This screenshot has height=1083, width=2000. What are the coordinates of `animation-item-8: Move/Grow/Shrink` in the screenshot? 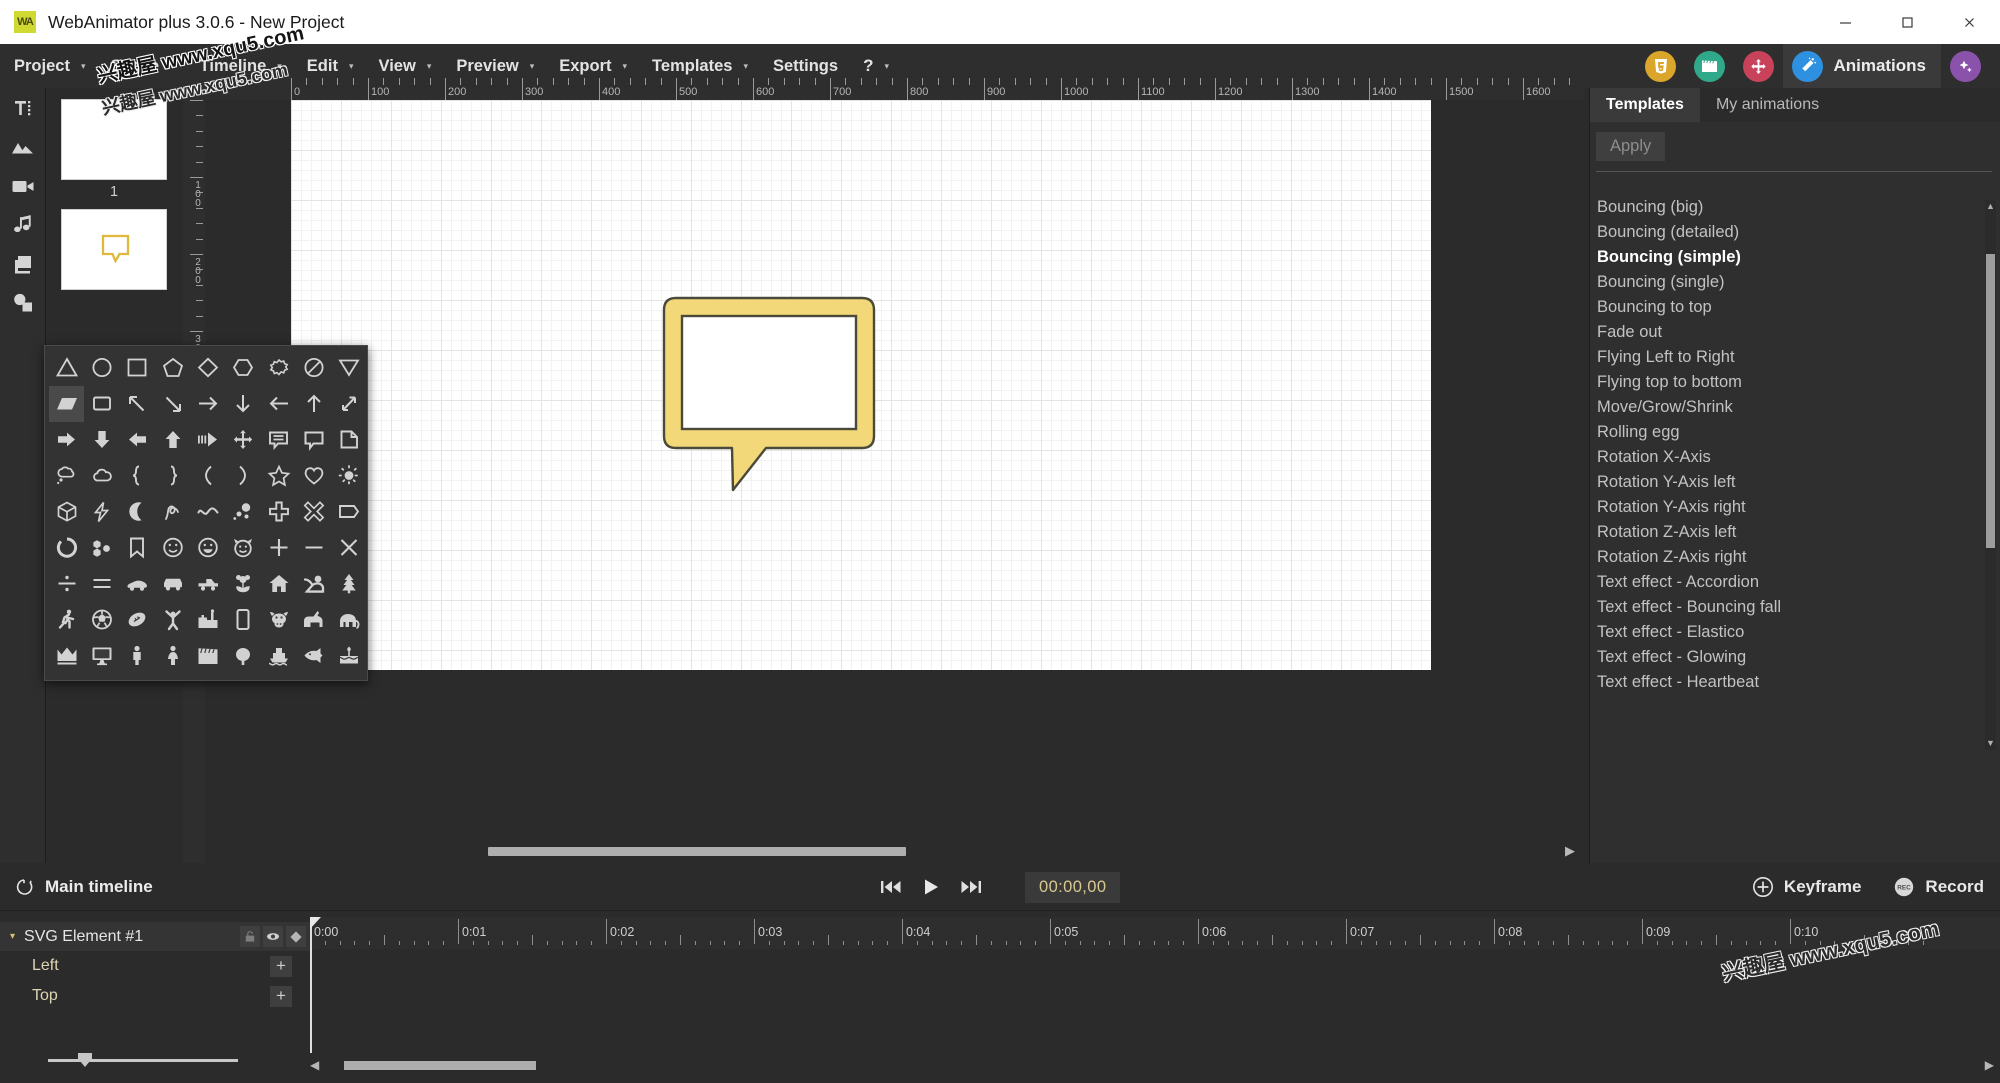 It's located at (1795, 407).